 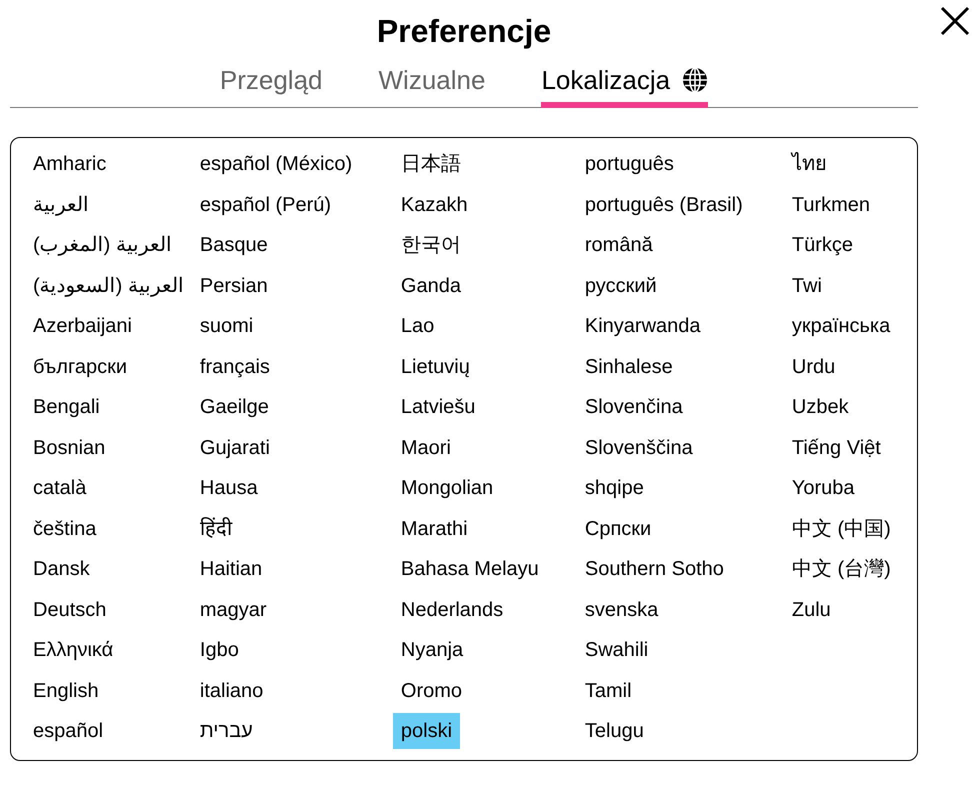 I want to click on language-option: Basque, so click(x=234, y=245).